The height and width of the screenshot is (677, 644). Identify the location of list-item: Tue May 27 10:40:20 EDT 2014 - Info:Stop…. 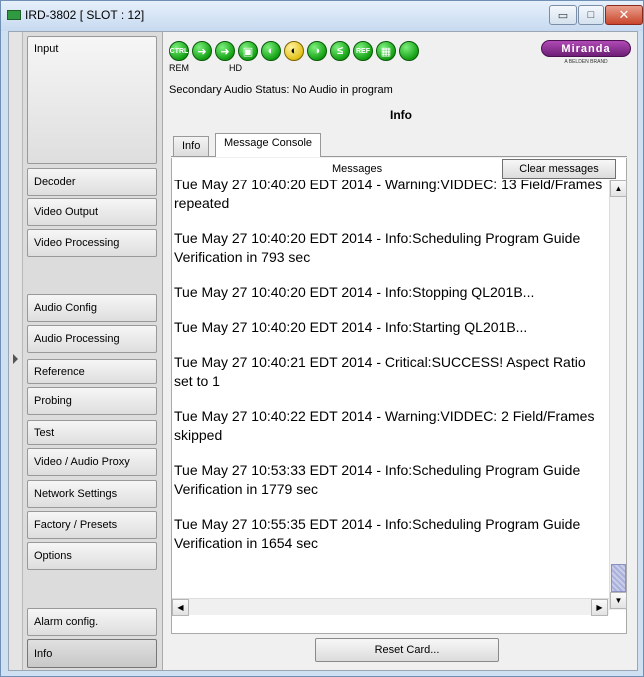
(354, 292).